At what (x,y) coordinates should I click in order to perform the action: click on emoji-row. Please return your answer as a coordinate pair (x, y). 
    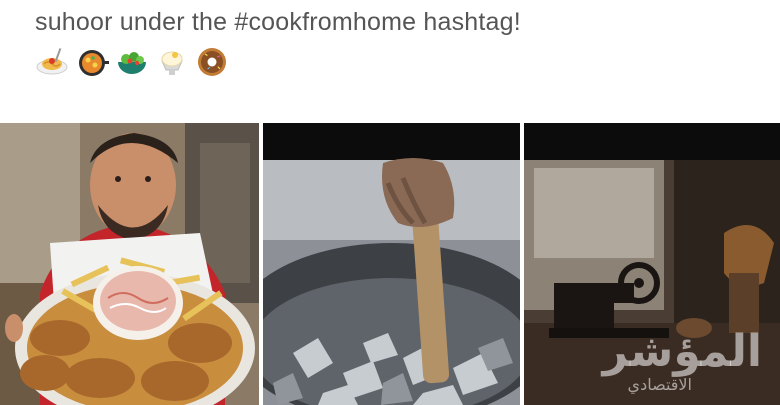
    Looking at the image, I should click on (132, 62).